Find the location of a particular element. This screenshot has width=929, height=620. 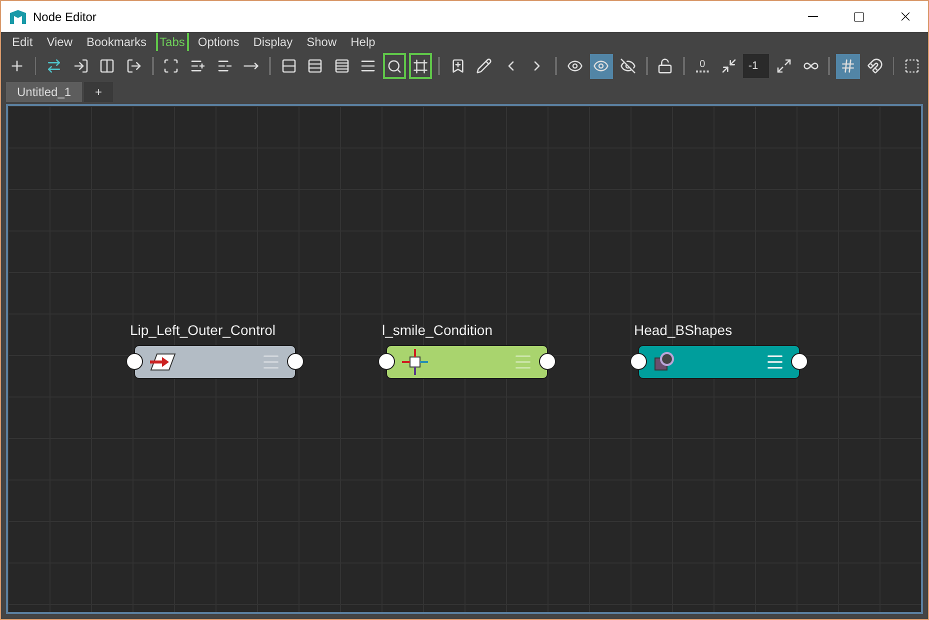

menu-item: Options is located at coordinates (218, 42).